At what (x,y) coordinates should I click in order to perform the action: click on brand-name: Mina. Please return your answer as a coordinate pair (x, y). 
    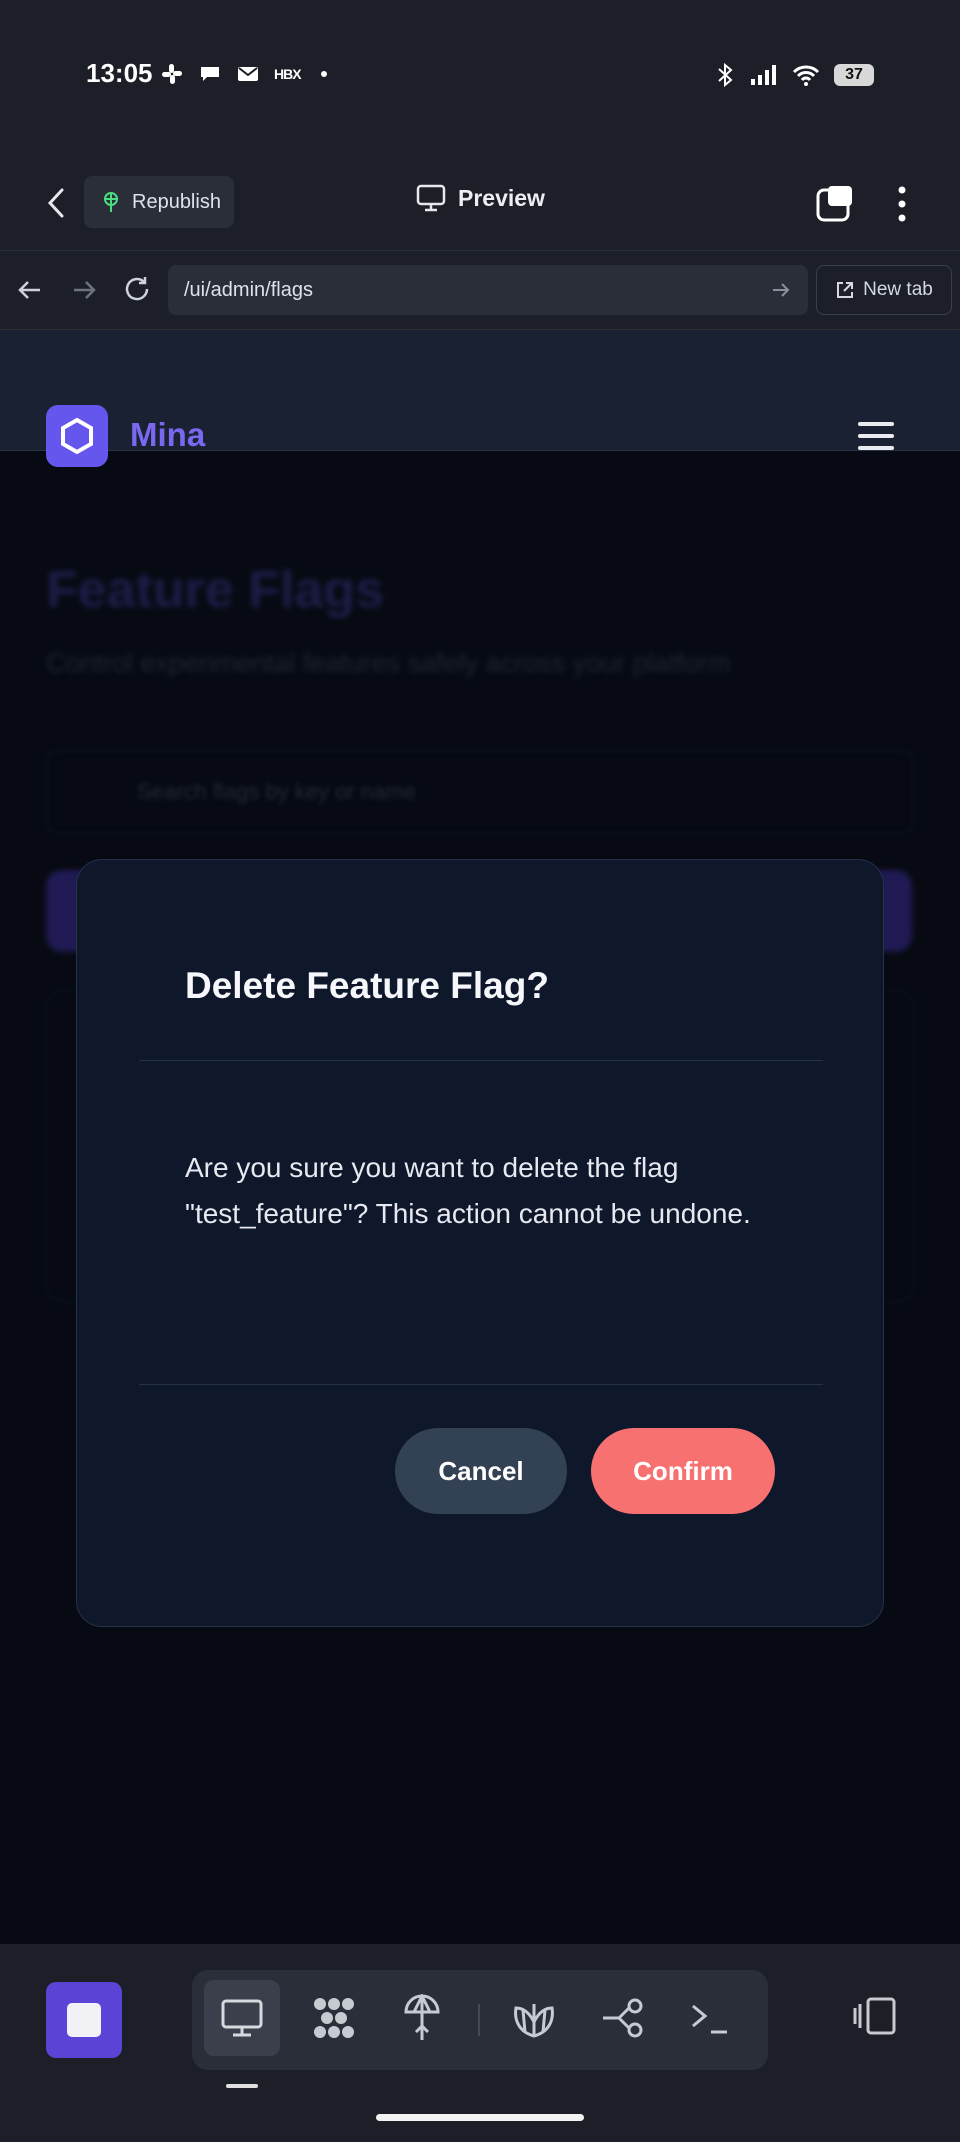
    Looking at the image, I should click on (167, 435).